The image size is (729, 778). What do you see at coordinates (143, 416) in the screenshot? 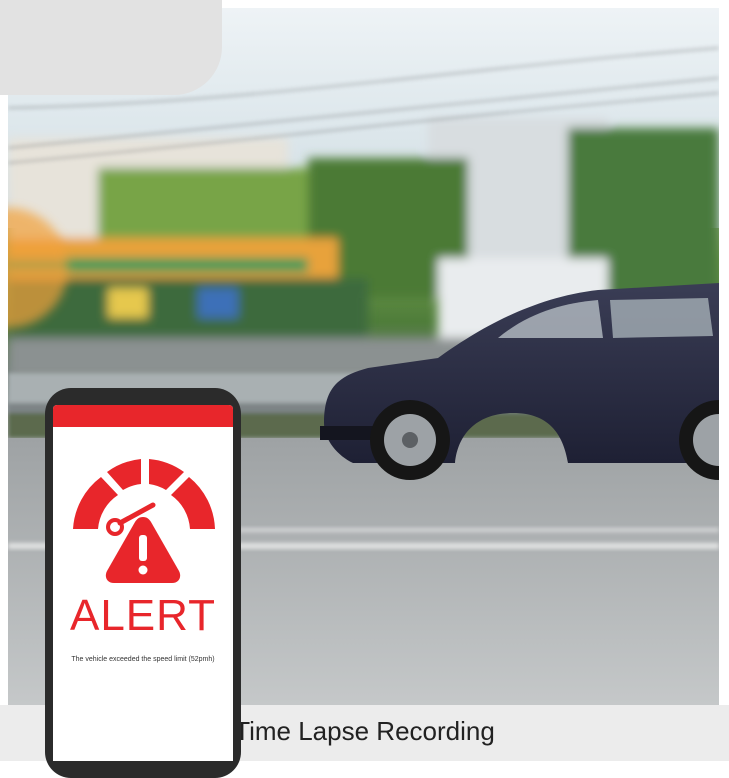
I see `phone-status-bar` at bounding box center [143, 416].